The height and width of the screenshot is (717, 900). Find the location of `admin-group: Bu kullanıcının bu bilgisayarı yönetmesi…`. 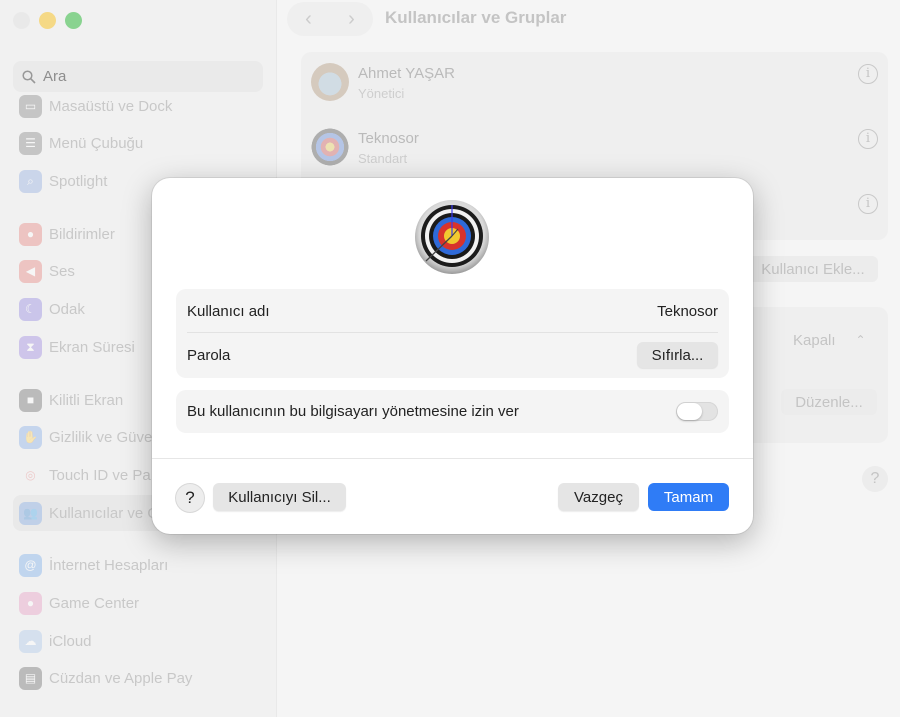

admin-group: Bu kullanıcının bu bilgisayarı yönetmesi… is located at coordinates (452, 411).